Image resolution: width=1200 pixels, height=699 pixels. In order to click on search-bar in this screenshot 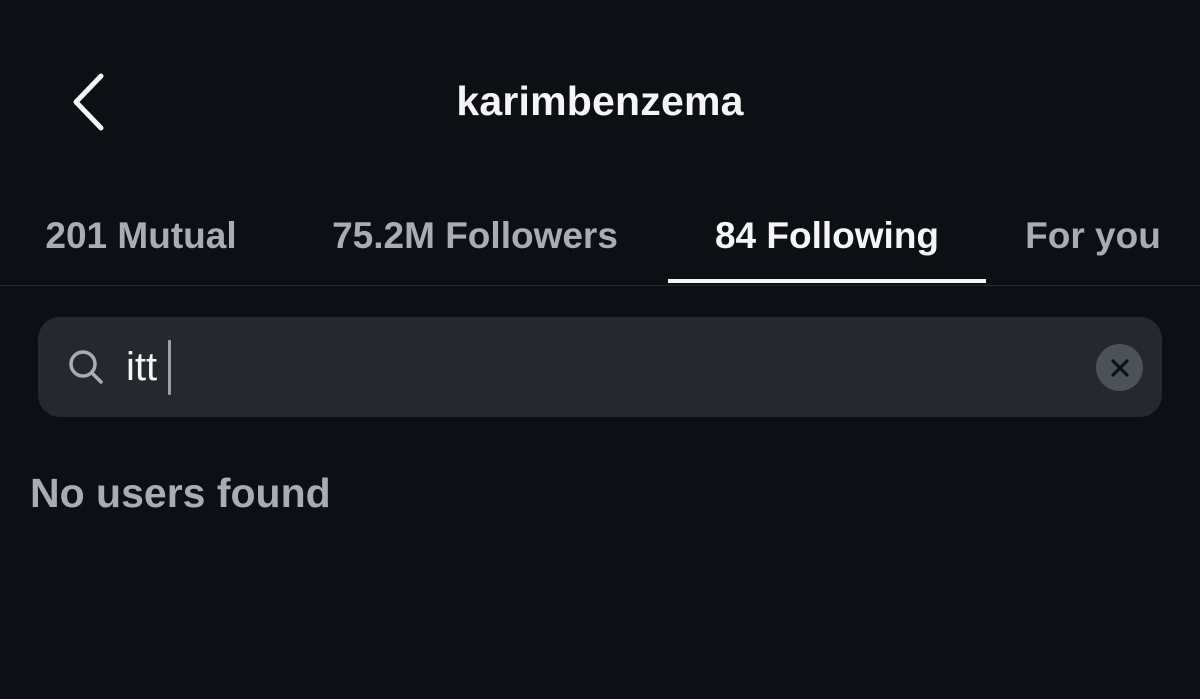, I will do `click(600, 367)`.